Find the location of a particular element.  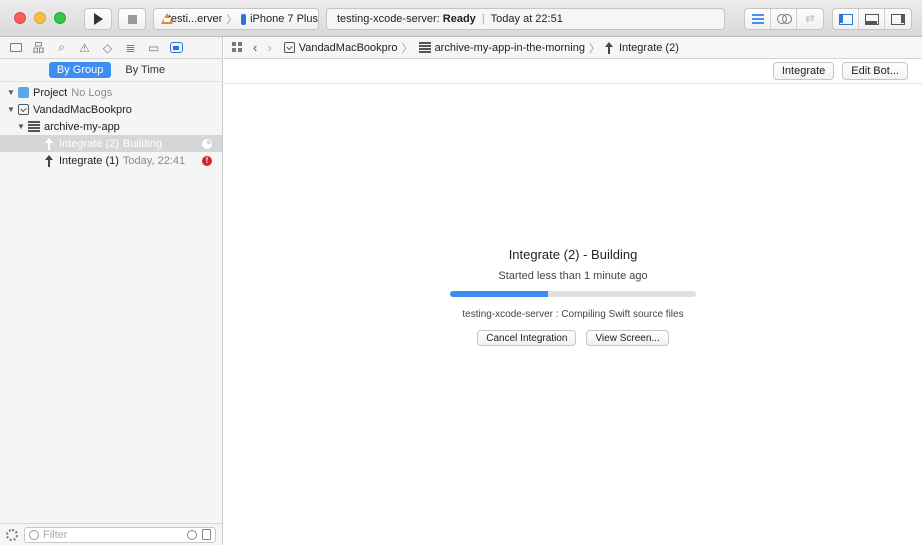

search-icon: ⌕ is located at coordinates (61, 47).